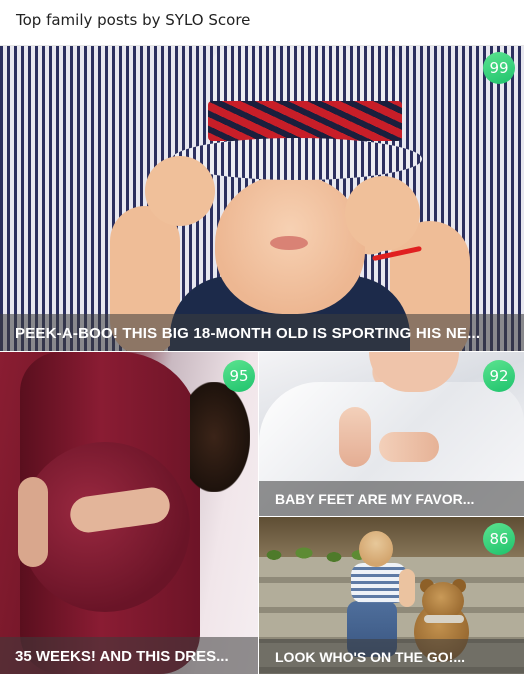 This screenshot has height=674, width=524. Describe the element at coordinates (262, 23) in the screenshot. I see `page-header: Top family posts by SYLO Score` at that location.